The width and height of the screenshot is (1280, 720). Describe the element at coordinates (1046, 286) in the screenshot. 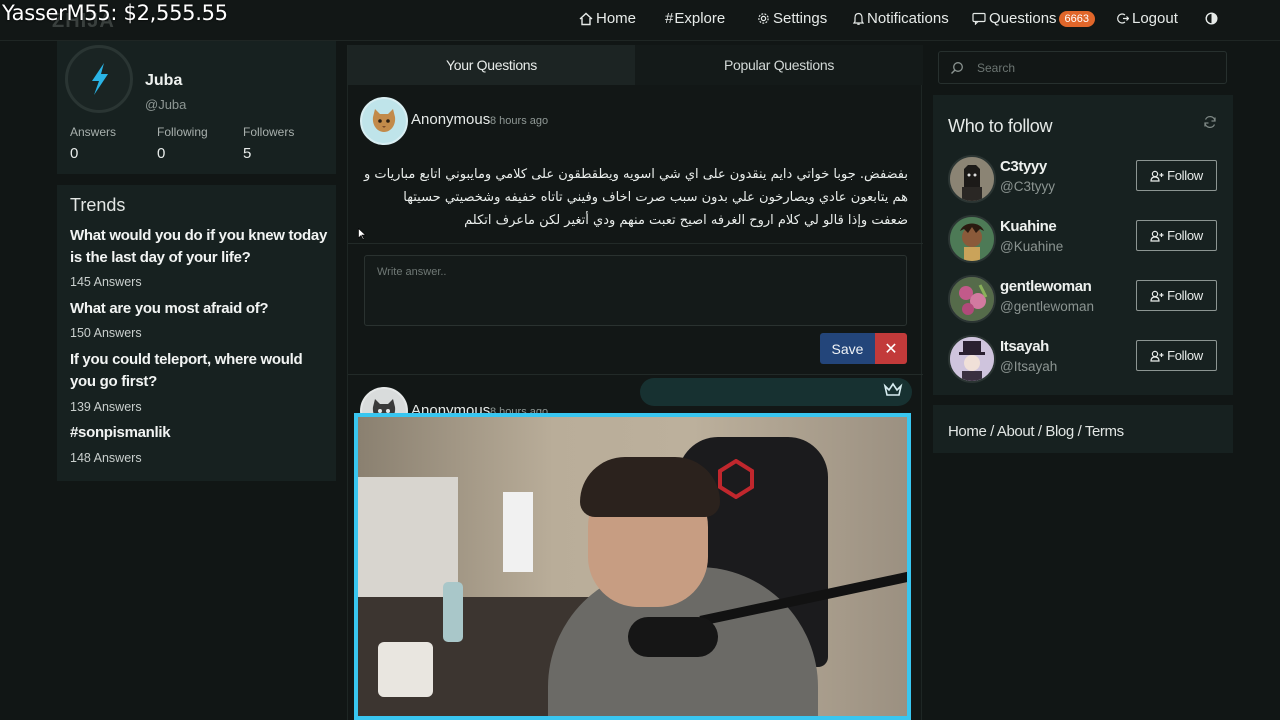

I see `follow-user-name: gentlewoman` at that location.